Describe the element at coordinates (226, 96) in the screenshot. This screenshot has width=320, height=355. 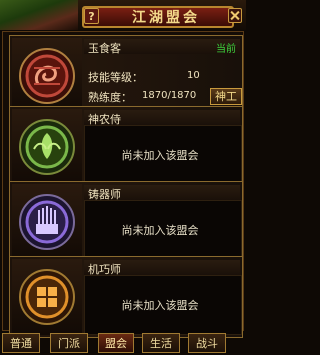
I see `craft-button: 神工` at that location.